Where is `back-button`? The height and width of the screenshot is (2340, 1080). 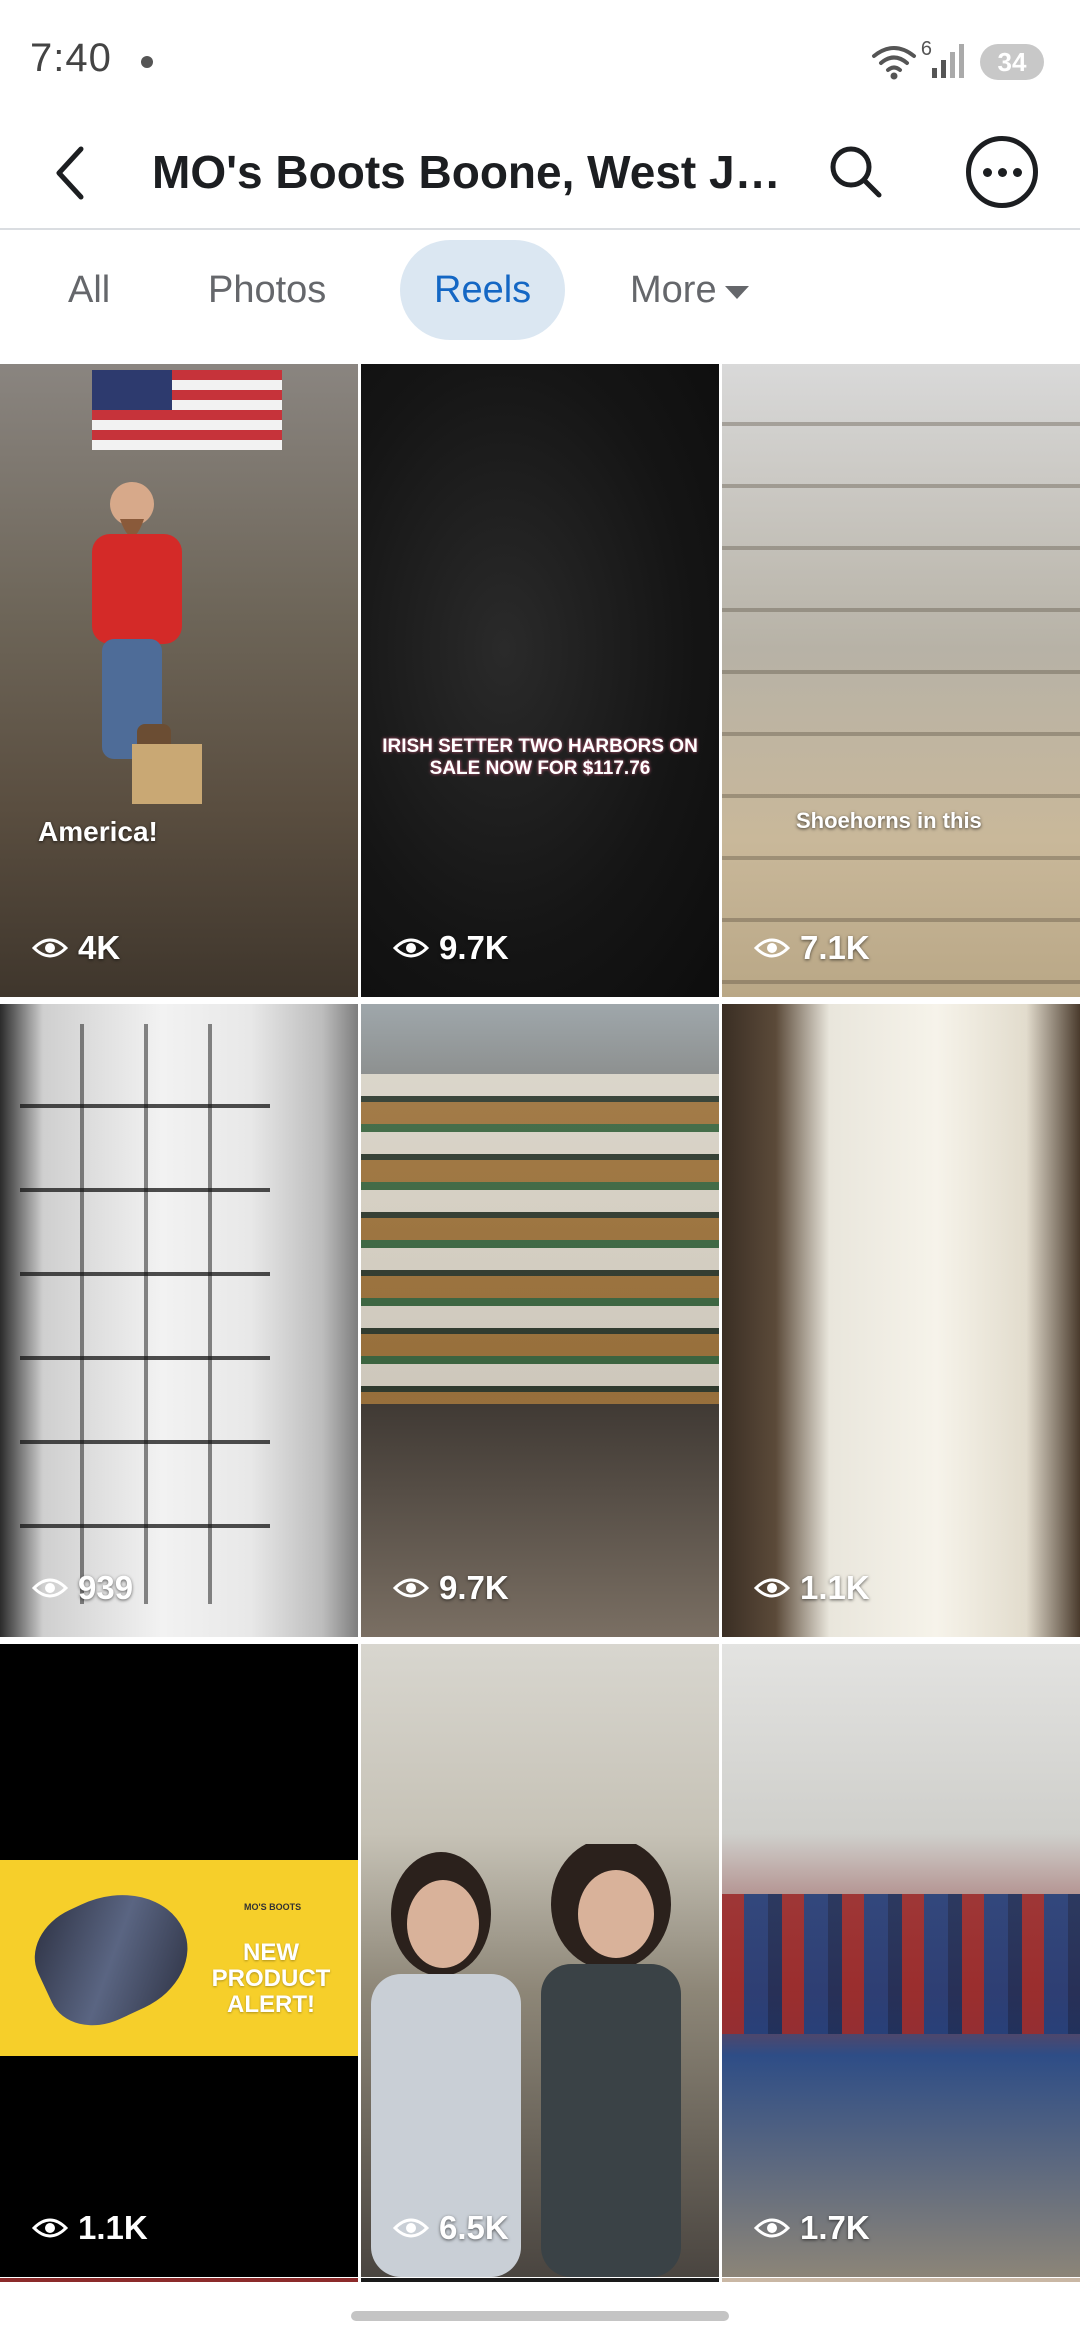
back-button is located at coordinates (71, 173).